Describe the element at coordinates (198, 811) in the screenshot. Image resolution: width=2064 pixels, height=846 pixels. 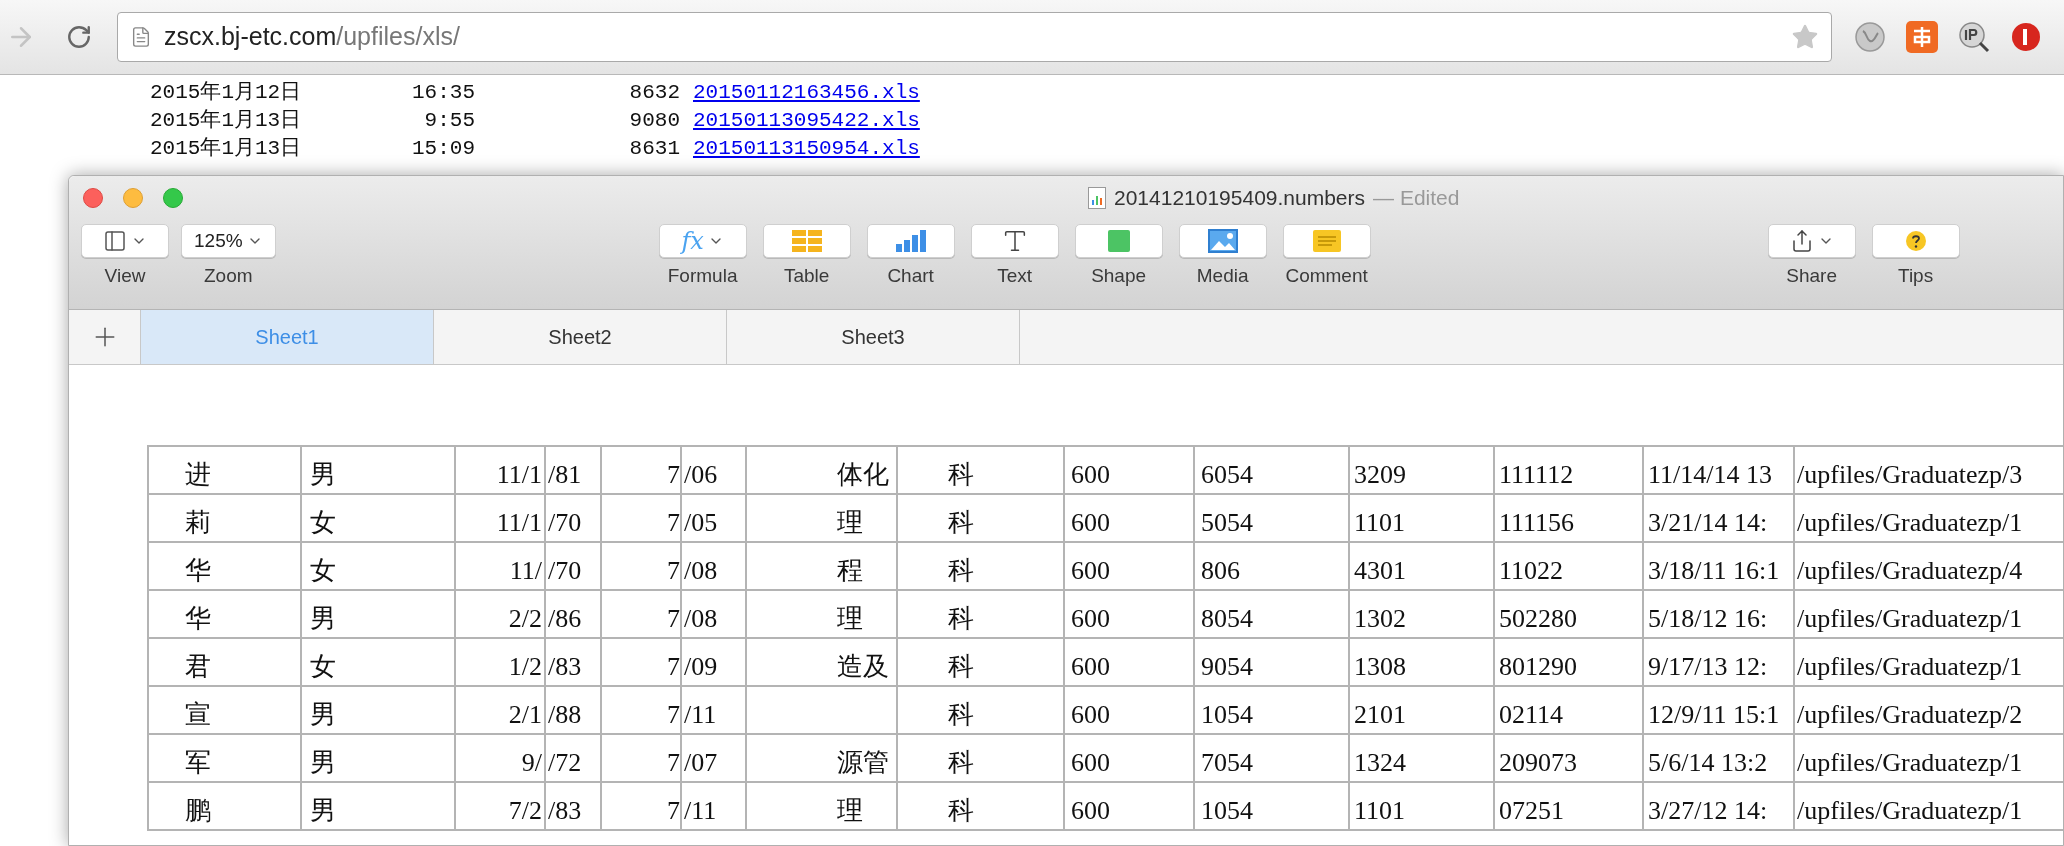
I see `table-cell: 鹏` at that location.